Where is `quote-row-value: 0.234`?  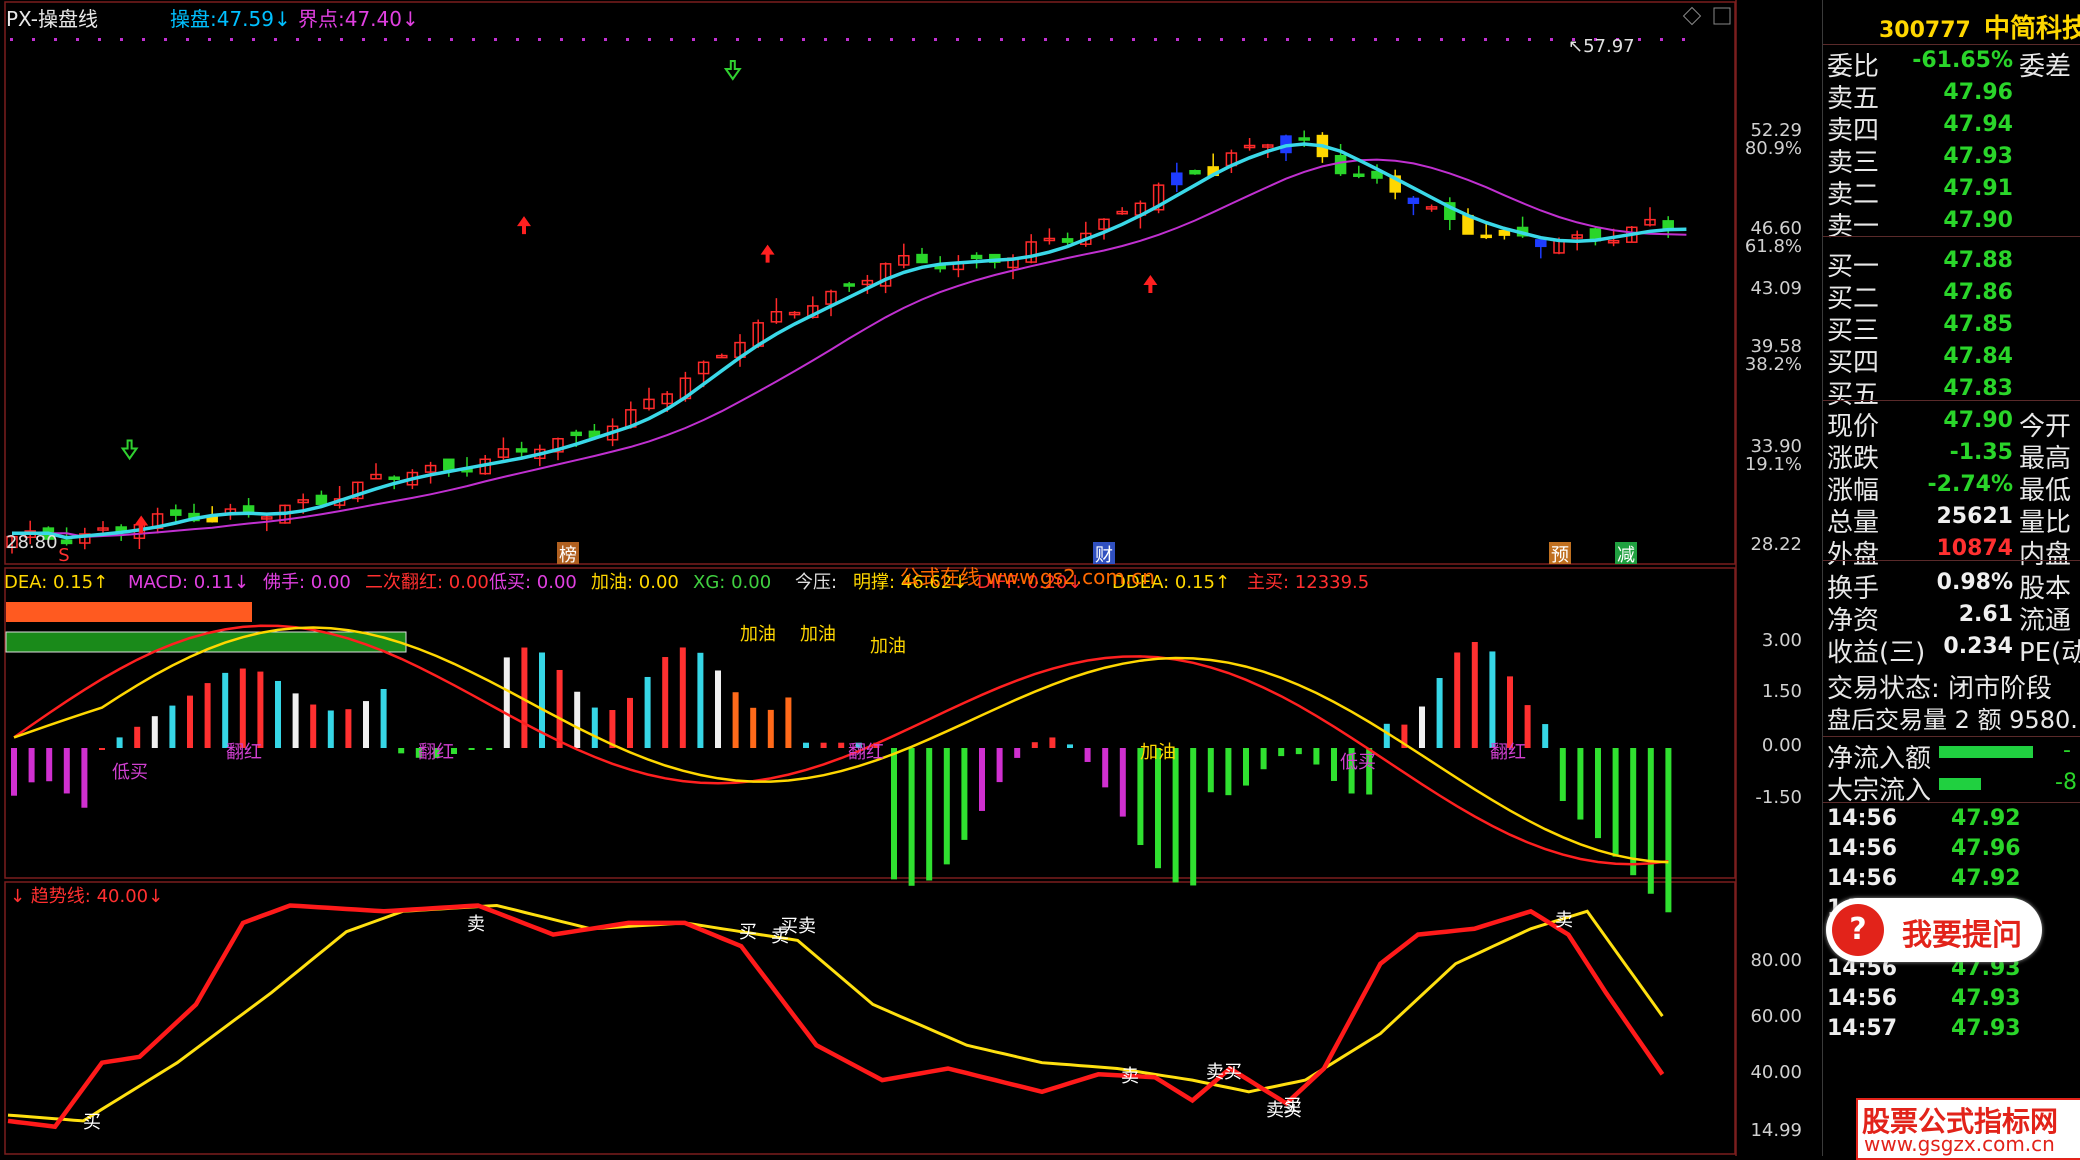 quote-row-value: 0.234 is located at coordinates (1978, 646).